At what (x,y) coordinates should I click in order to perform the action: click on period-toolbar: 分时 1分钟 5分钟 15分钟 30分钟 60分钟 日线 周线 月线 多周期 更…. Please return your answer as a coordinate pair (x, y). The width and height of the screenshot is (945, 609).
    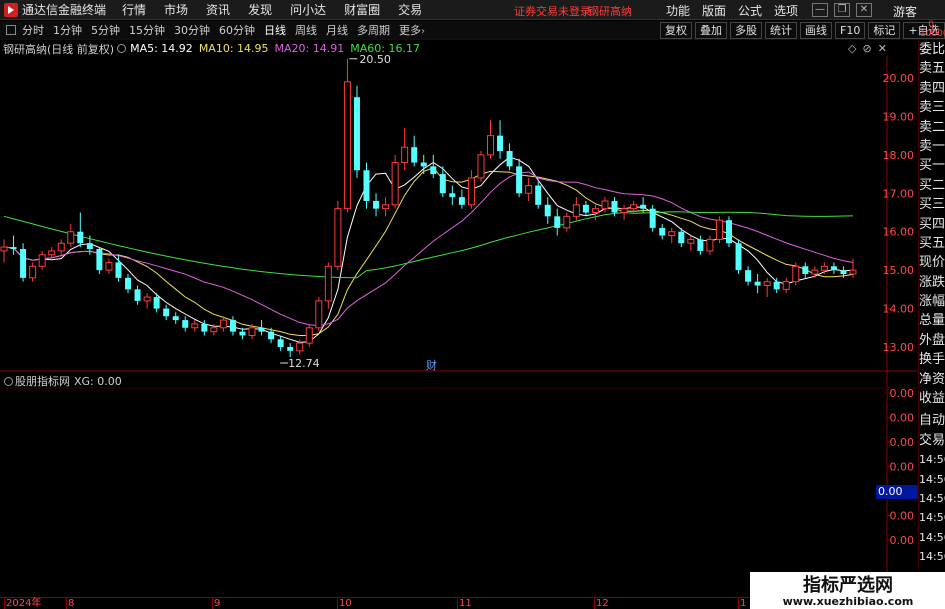
    Looking at the image, I should click on (472, 30).